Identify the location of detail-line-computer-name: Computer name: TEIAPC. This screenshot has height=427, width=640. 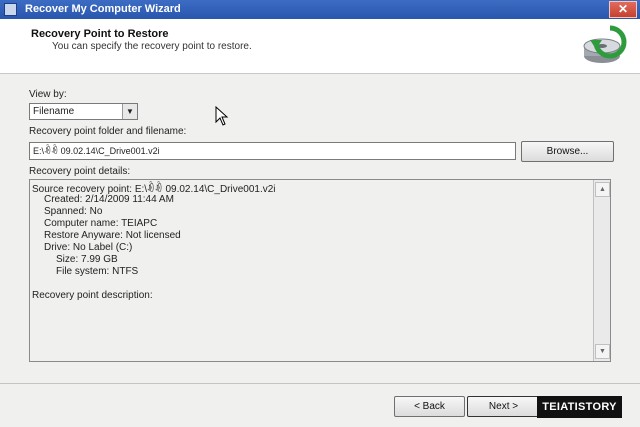
(101, 223).